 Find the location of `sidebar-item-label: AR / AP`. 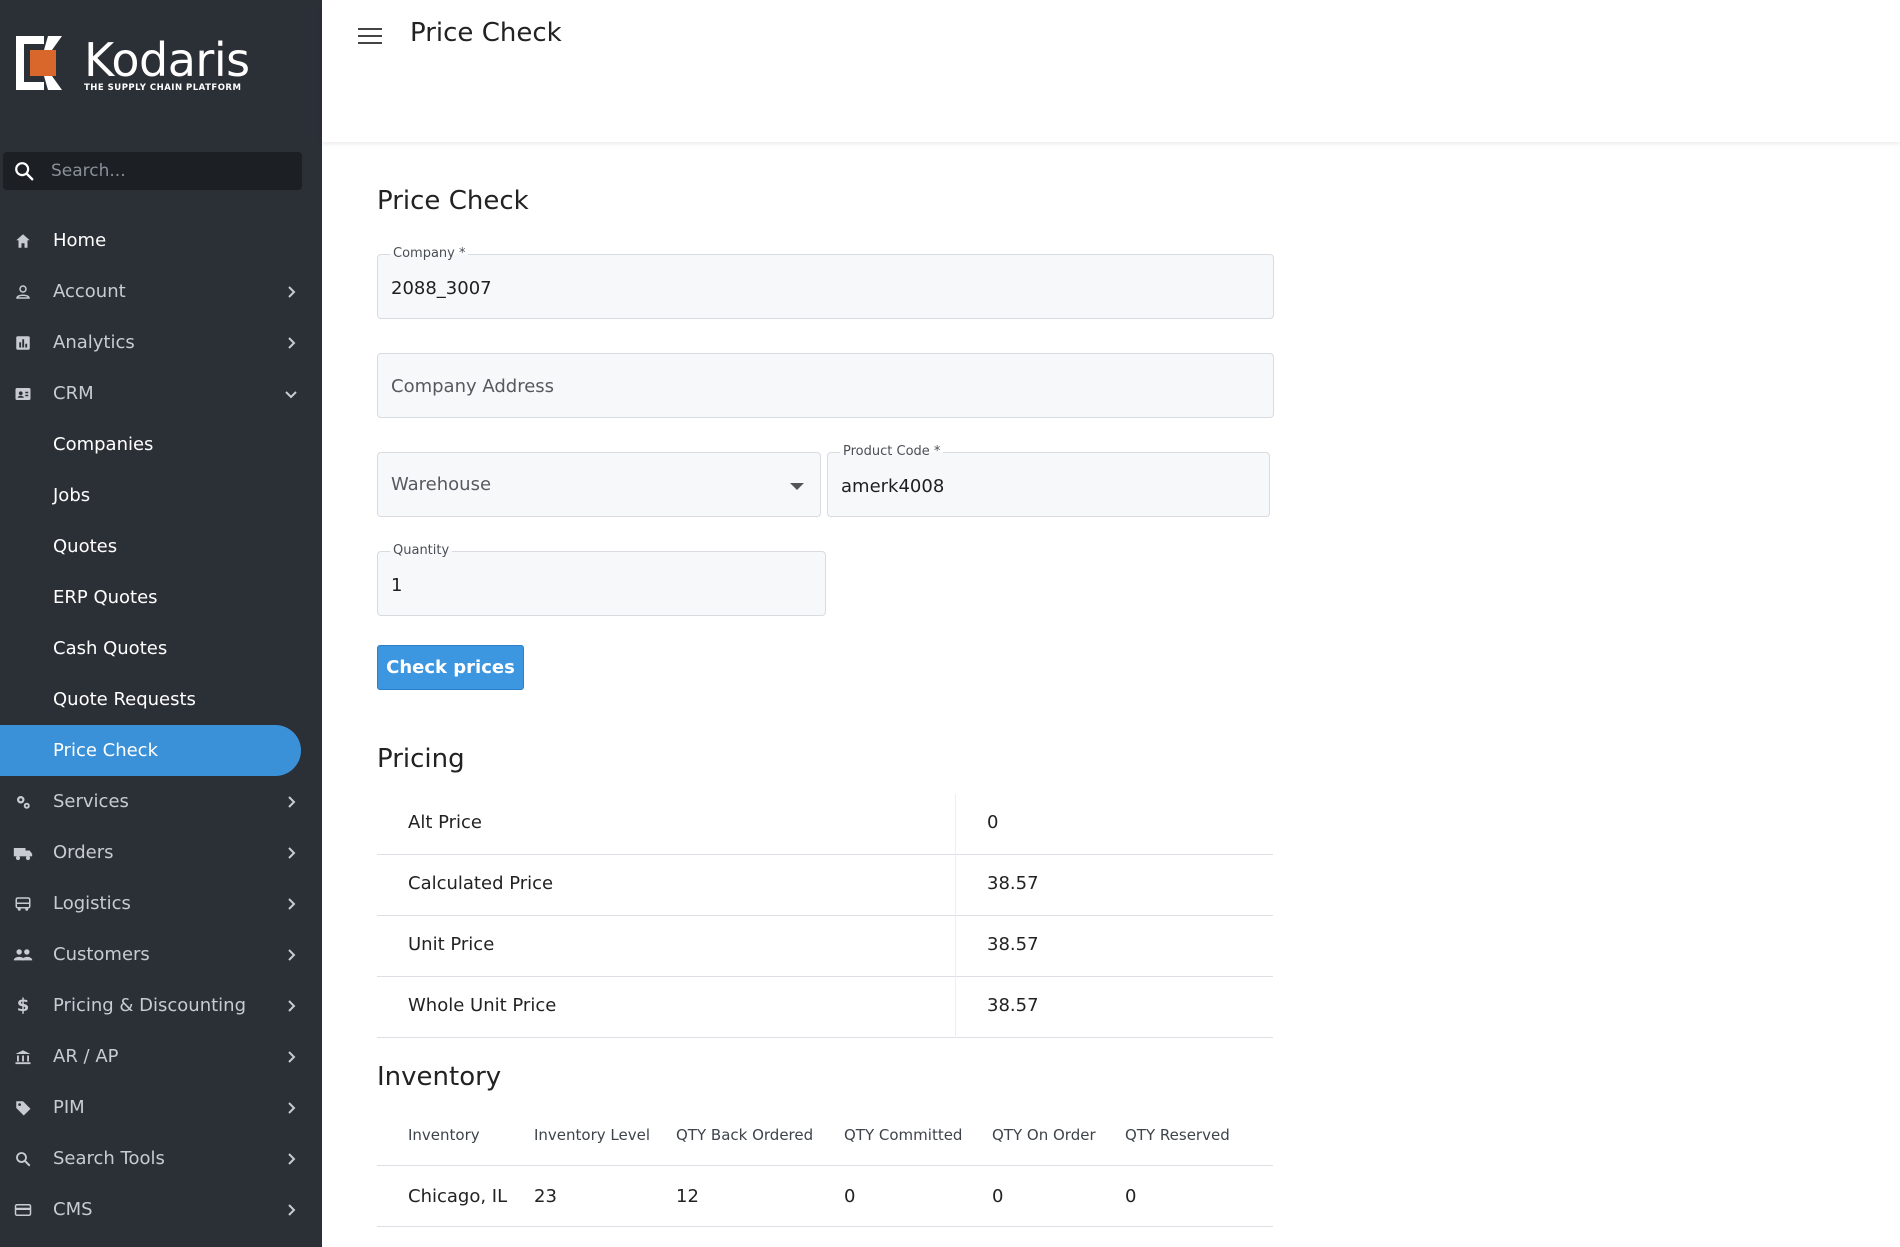

sidebar-item-label: AR / AP is located at coordinates (86, 1056).